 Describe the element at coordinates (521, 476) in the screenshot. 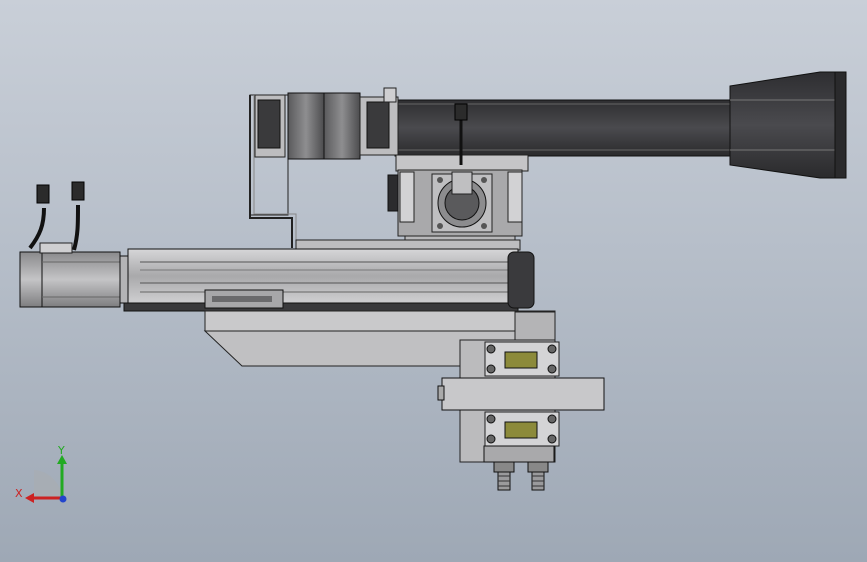

I see `gripper-fingers` at that location.